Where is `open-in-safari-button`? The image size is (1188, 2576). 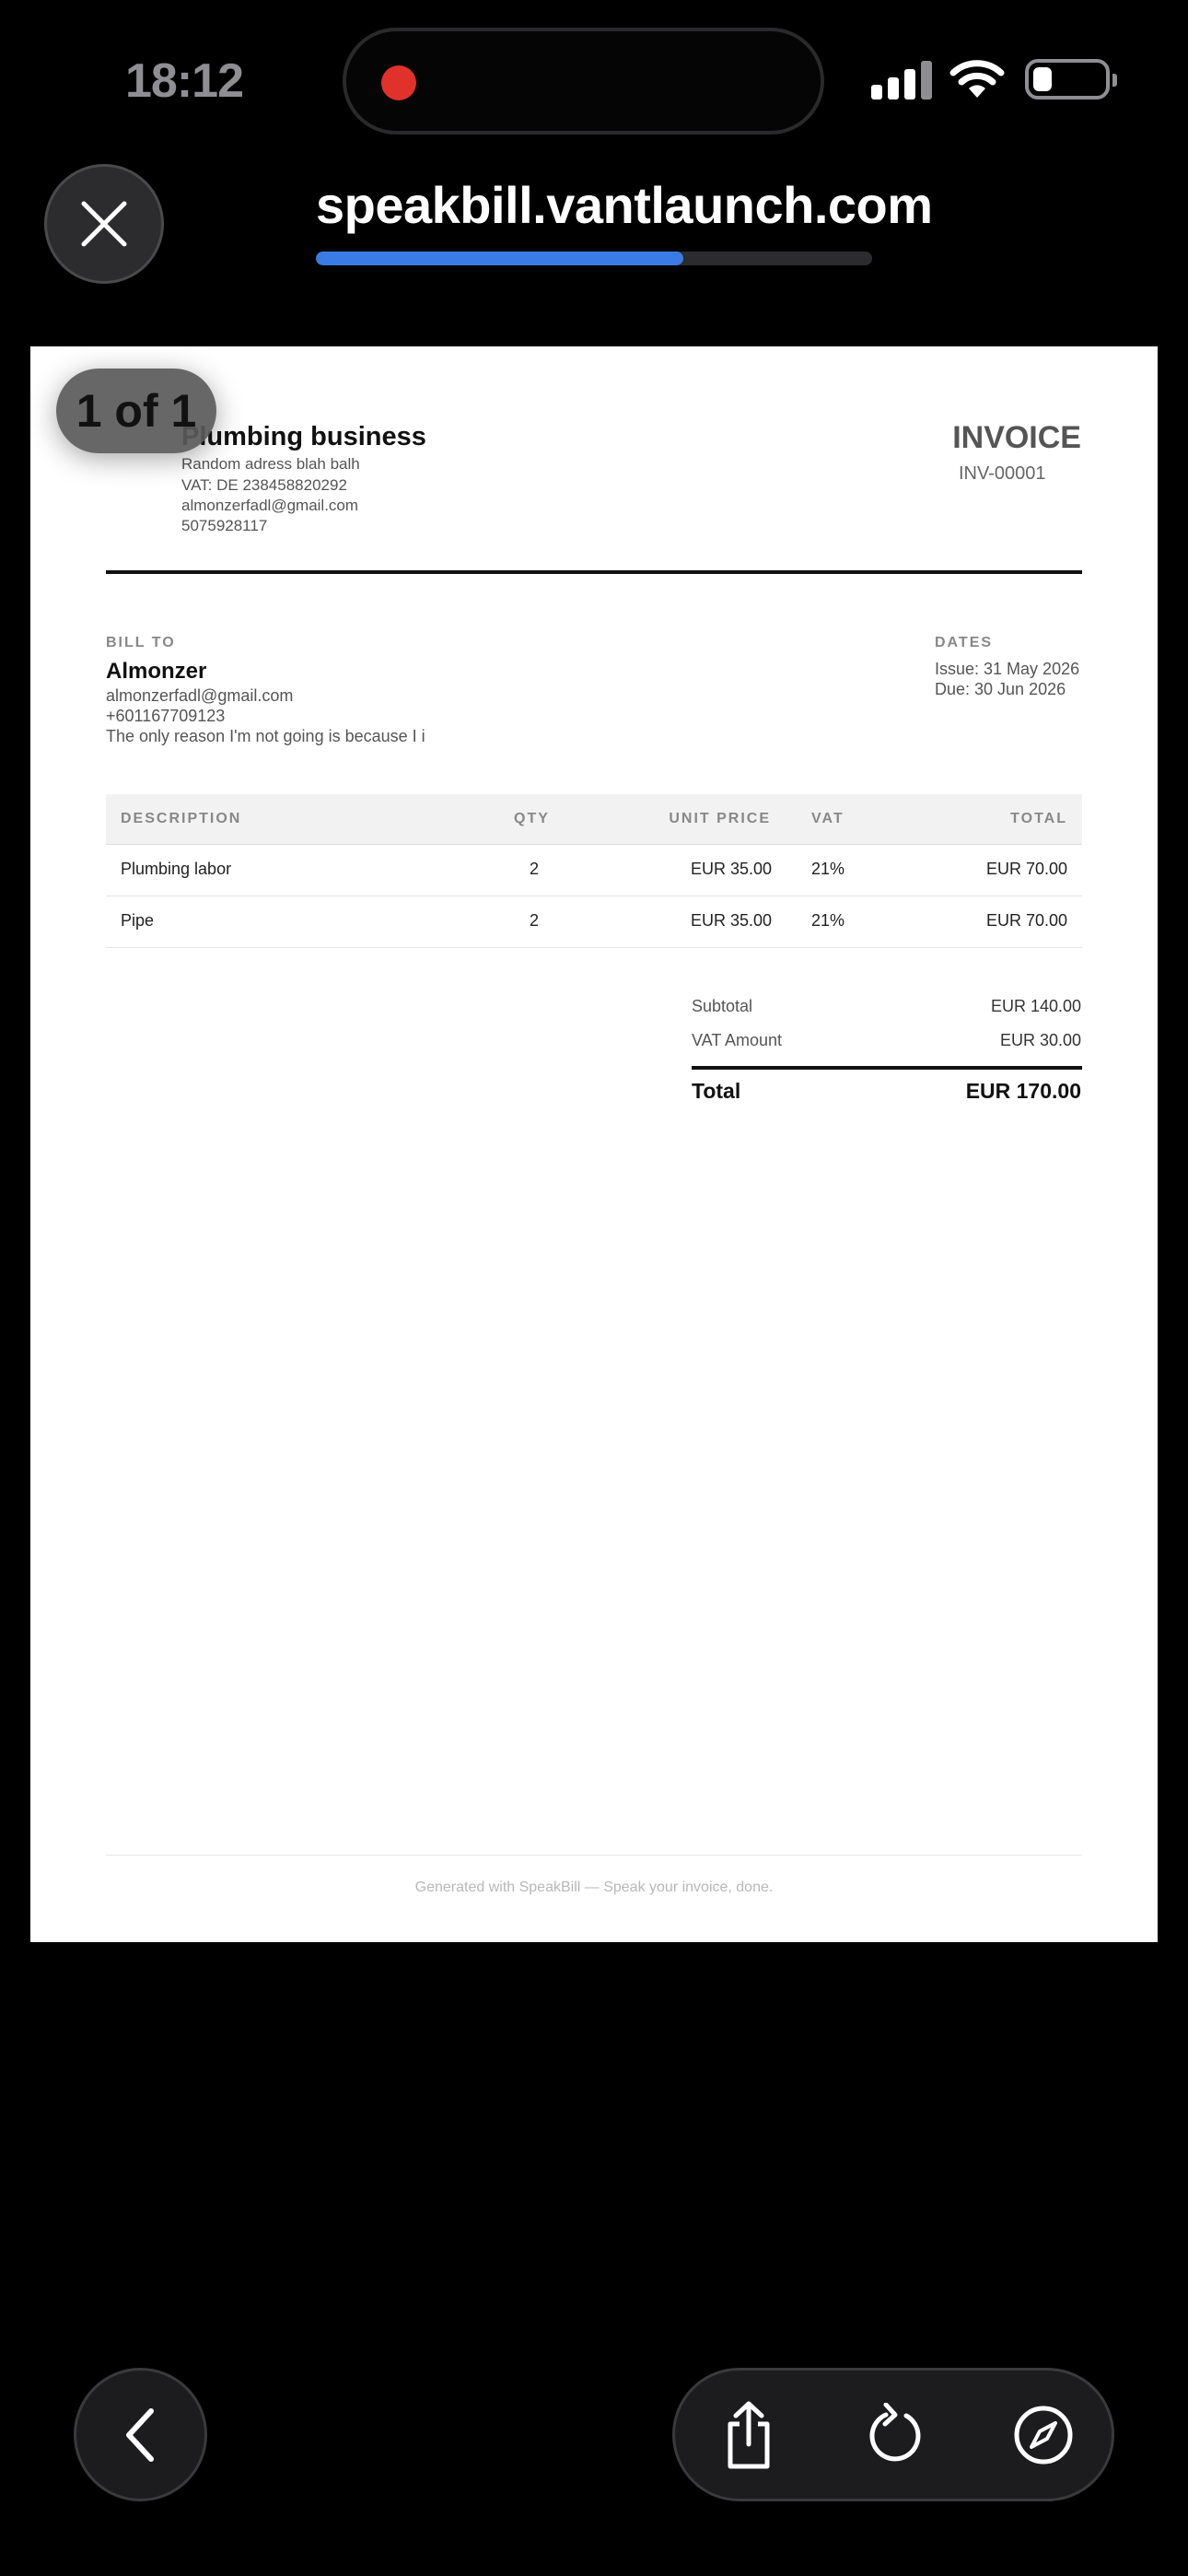 open-in-safari-button is located at coordinates (1043, 2435).